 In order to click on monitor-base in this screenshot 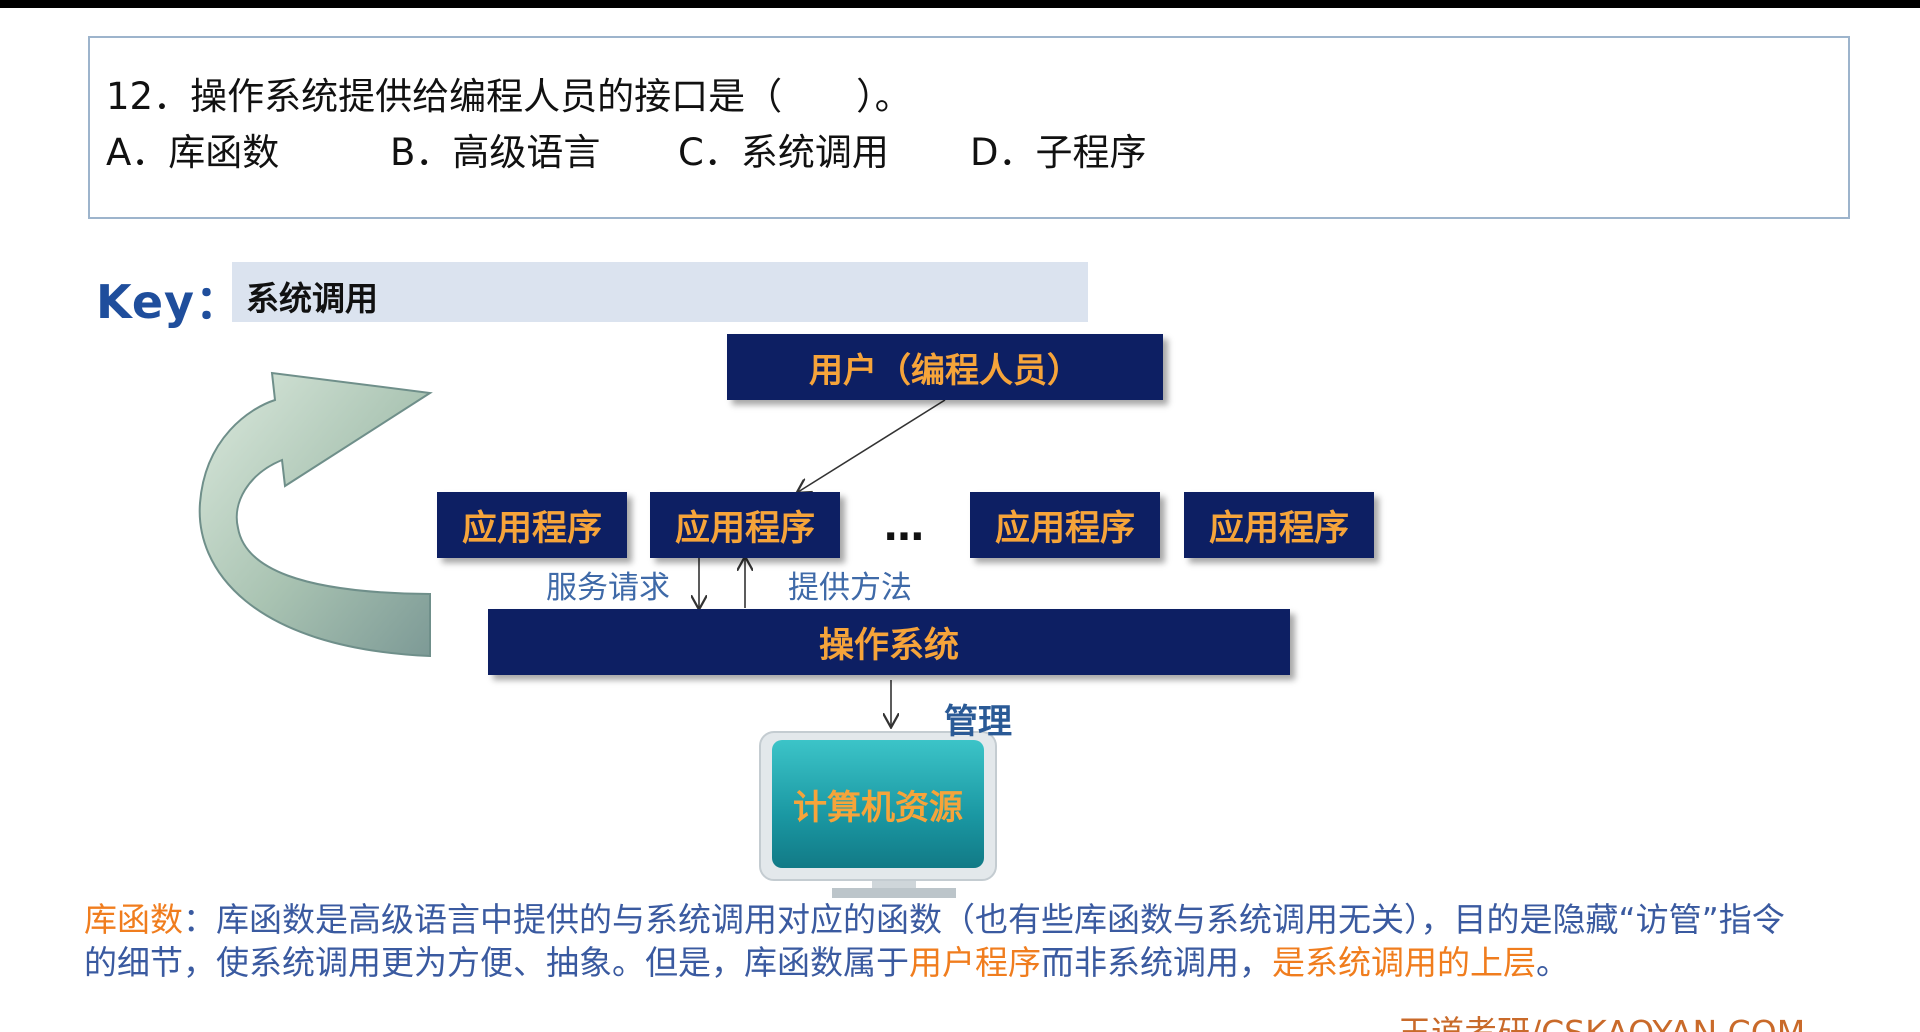, I will do `click(894, 893)`.